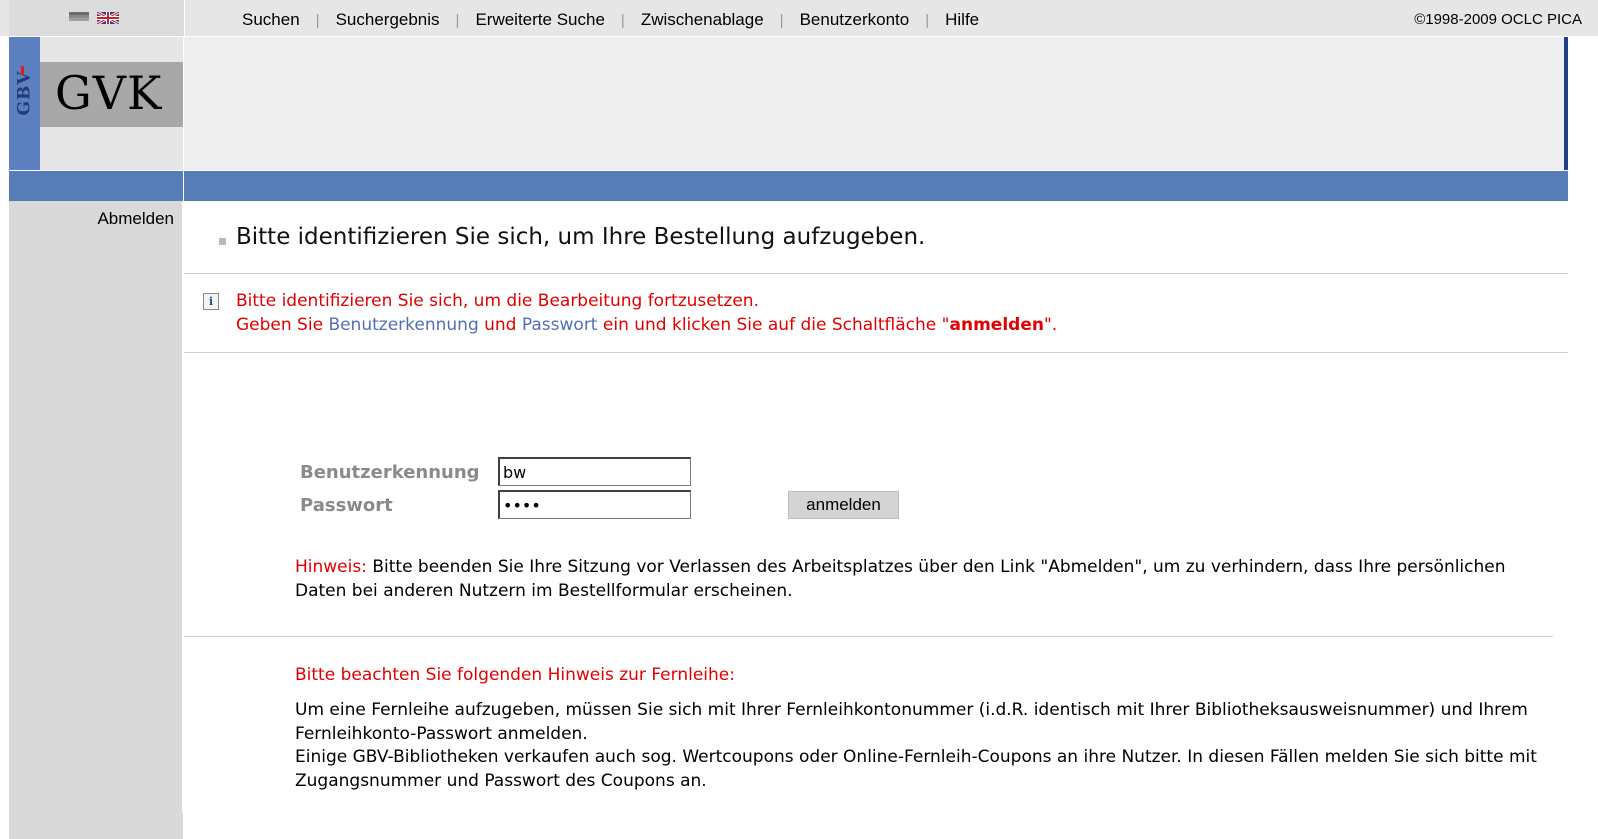  What do you see at coordinates (282, 325) in the screenshot?
I see `info-text: Geben Sie` at bounding box center [282, 325].